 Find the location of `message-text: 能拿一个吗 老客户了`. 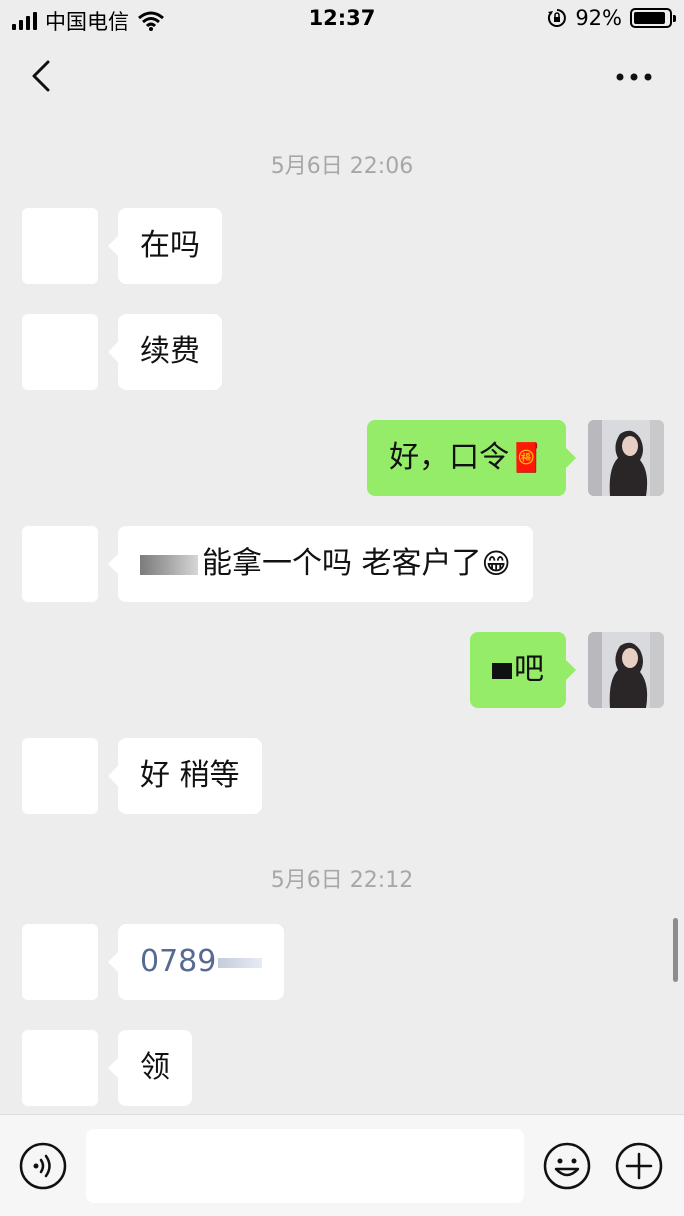

message-text: 能拿一个吗 老客户了 is located at coordinates (342, 563).